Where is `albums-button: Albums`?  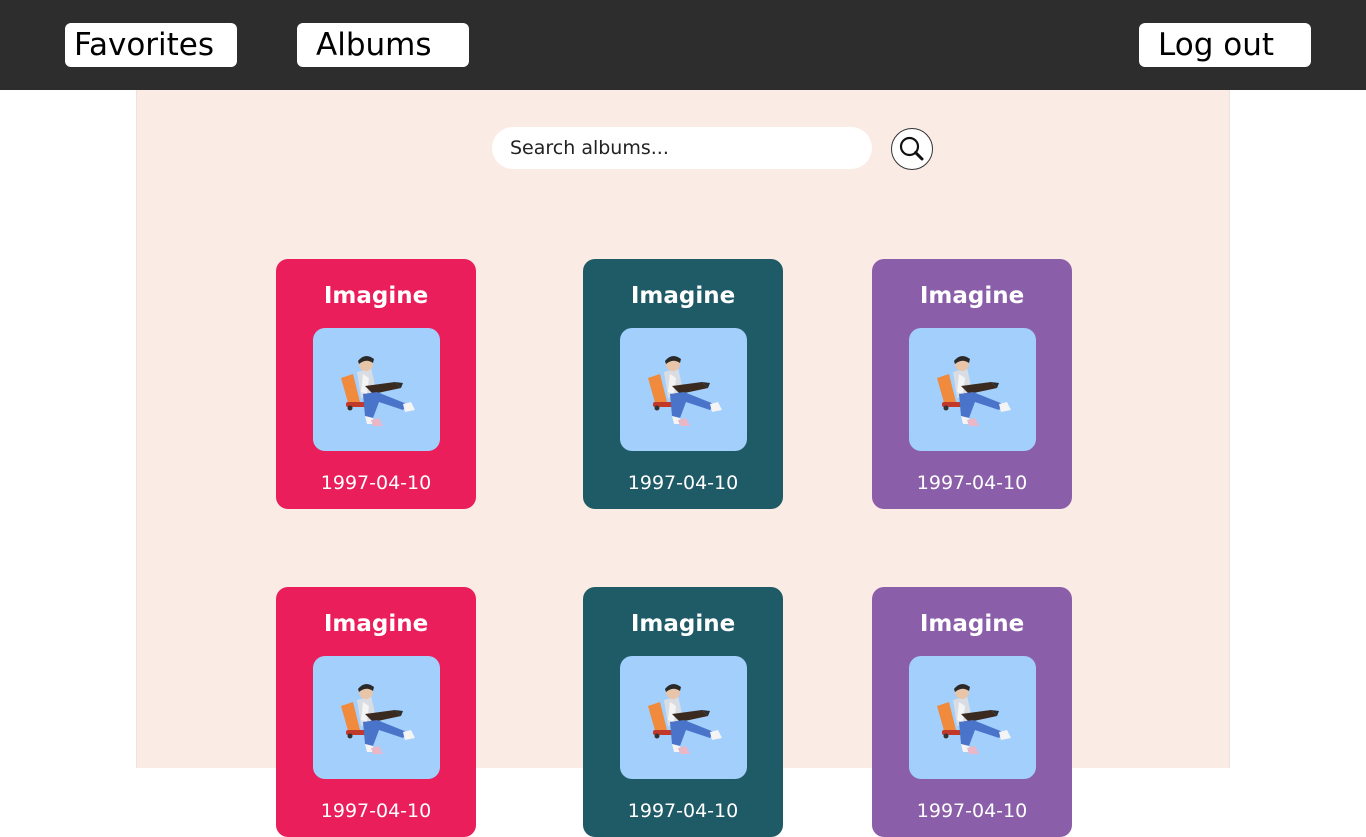 albums-button: Albums is located at coordinates (383, 45).